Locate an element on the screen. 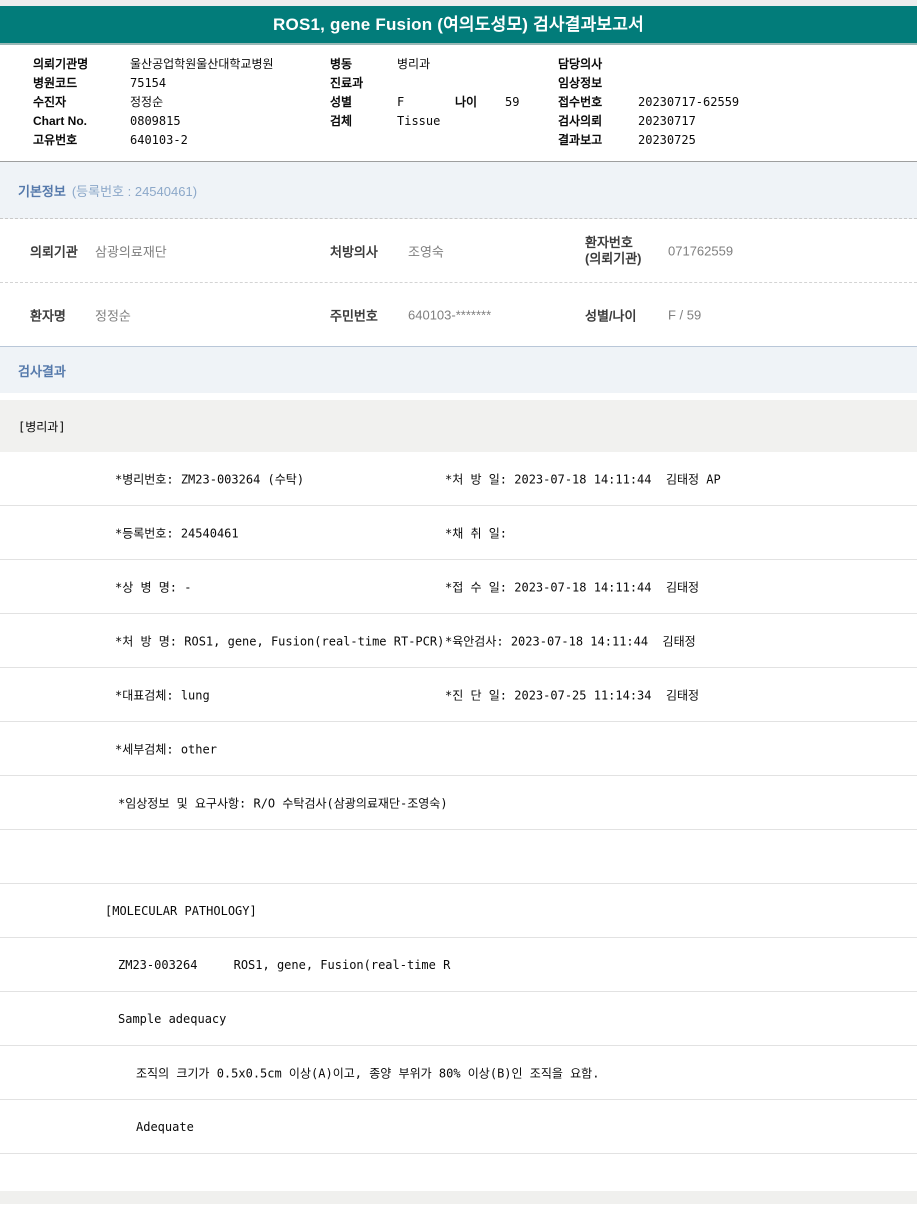  result-left: [MOLECULAR PATHOLOGY] is located at coordinates (181, 910).